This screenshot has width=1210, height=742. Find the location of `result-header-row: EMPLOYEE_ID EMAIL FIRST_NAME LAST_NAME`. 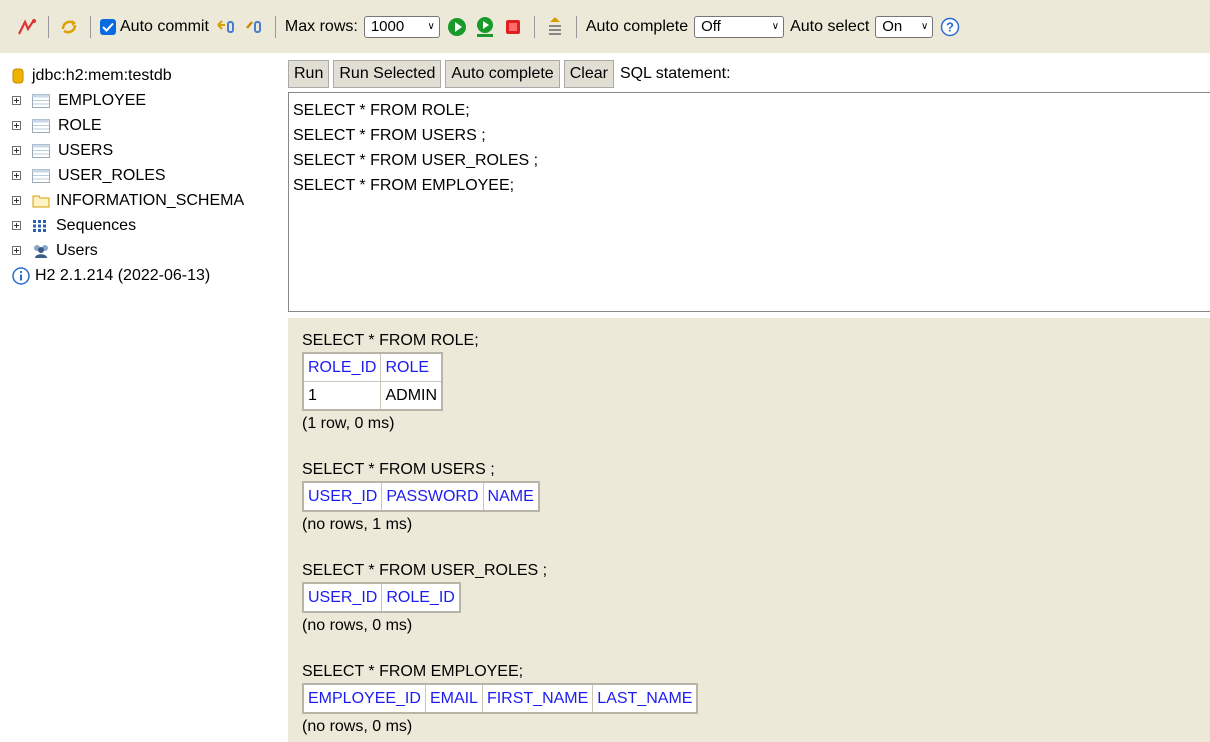

result-header-row: EMPLOYEE_ID EMAIL FIRST_NAME LAST_NAME is located at coordinates (500, 698).